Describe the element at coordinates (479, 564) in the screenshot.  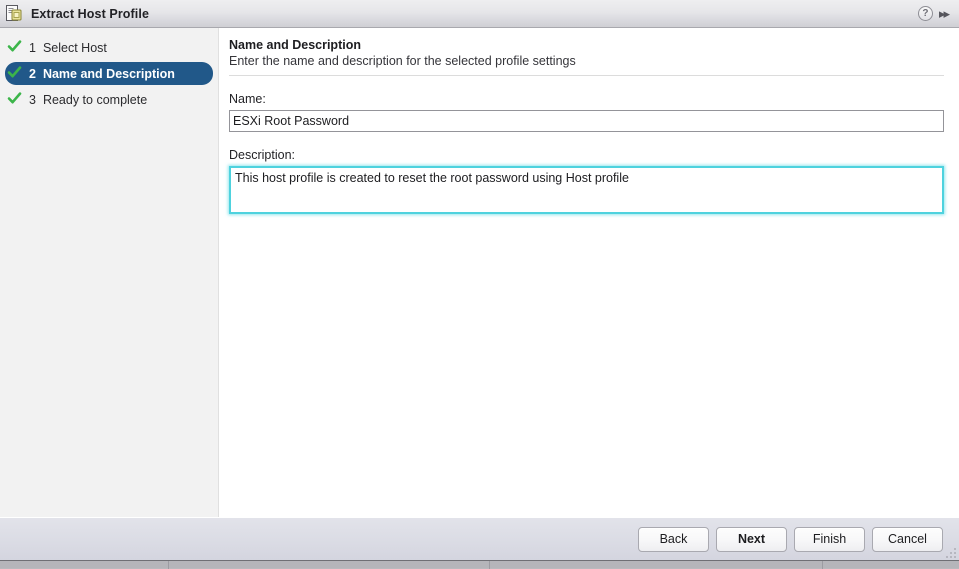
I see `desktop-background-strip` at that location.